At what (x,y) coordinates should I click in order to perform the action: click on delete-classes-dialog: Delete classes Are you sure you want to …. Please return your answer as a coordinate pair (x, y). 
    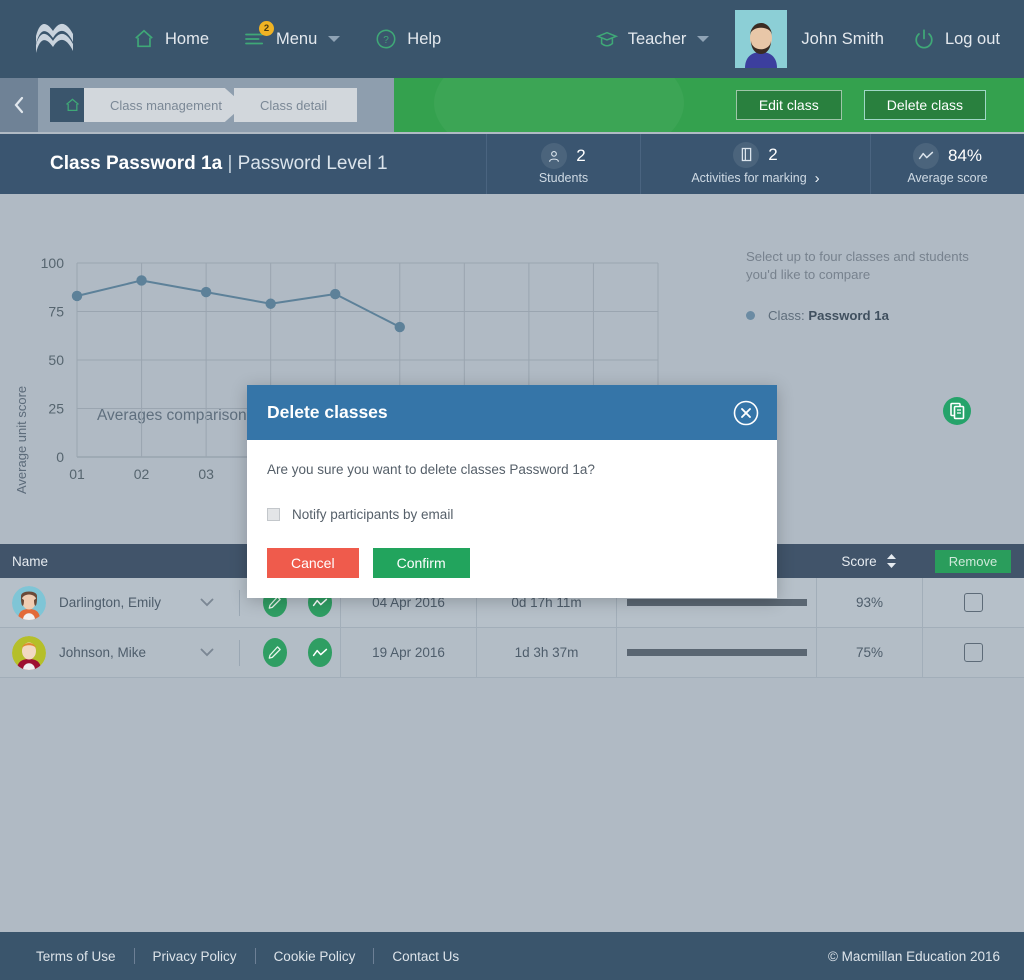
    Looking at the image, I should click on (512, 491).